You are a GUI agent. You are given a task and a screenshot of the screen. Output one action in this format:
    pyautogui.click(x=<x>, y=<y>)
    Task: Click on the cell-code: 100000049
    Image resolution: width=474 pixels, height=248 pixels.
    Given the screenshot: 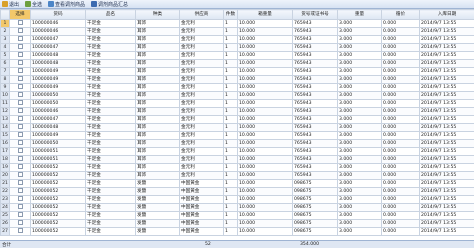 What is the action you would take?
    pyautogui.click(x=58, y=71)
    